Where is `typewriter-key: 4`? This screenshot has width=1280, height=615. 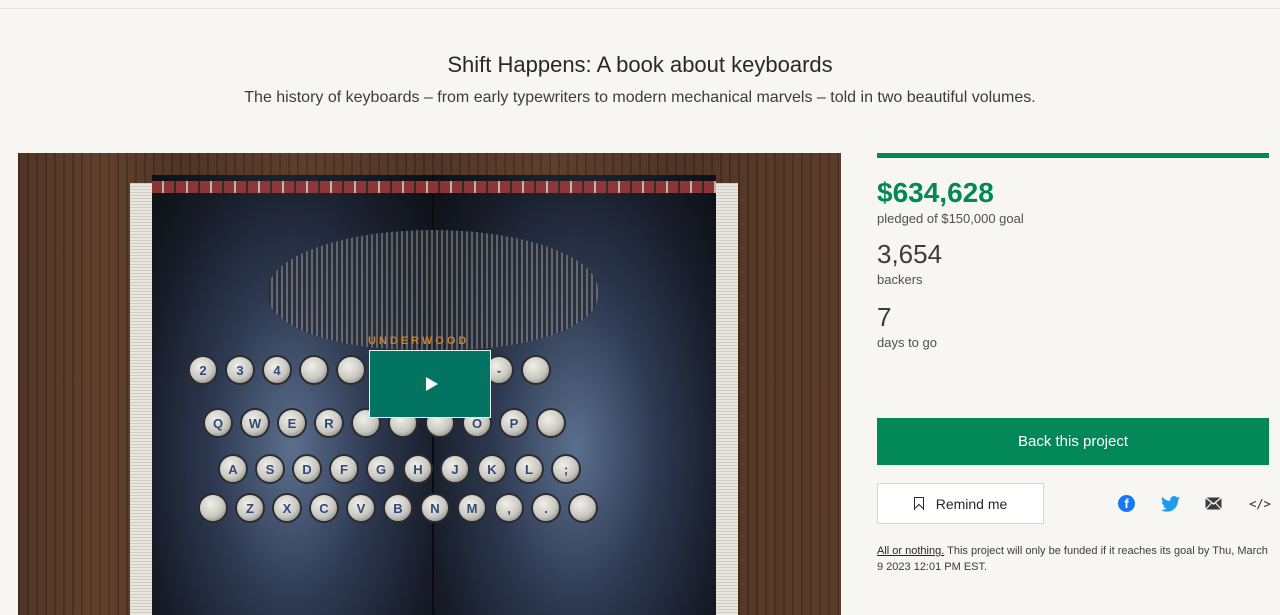
typewriter-key: 4 is located at coordinates (277, 370).